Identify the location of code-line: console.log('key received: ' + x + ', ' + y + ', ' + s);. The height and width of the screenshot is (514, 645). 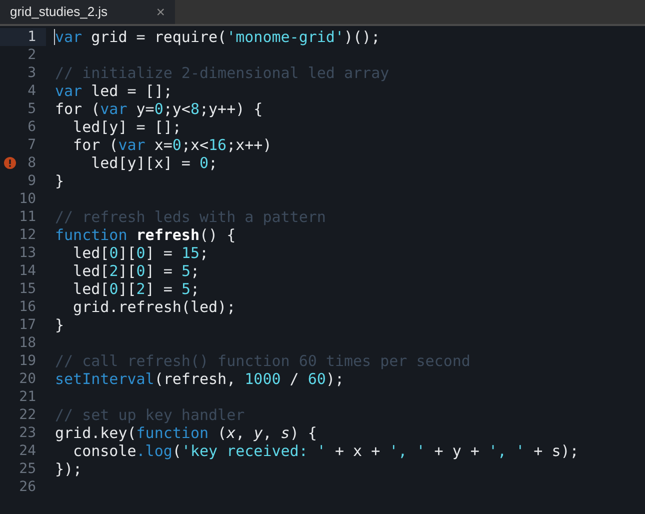
(325, 451).